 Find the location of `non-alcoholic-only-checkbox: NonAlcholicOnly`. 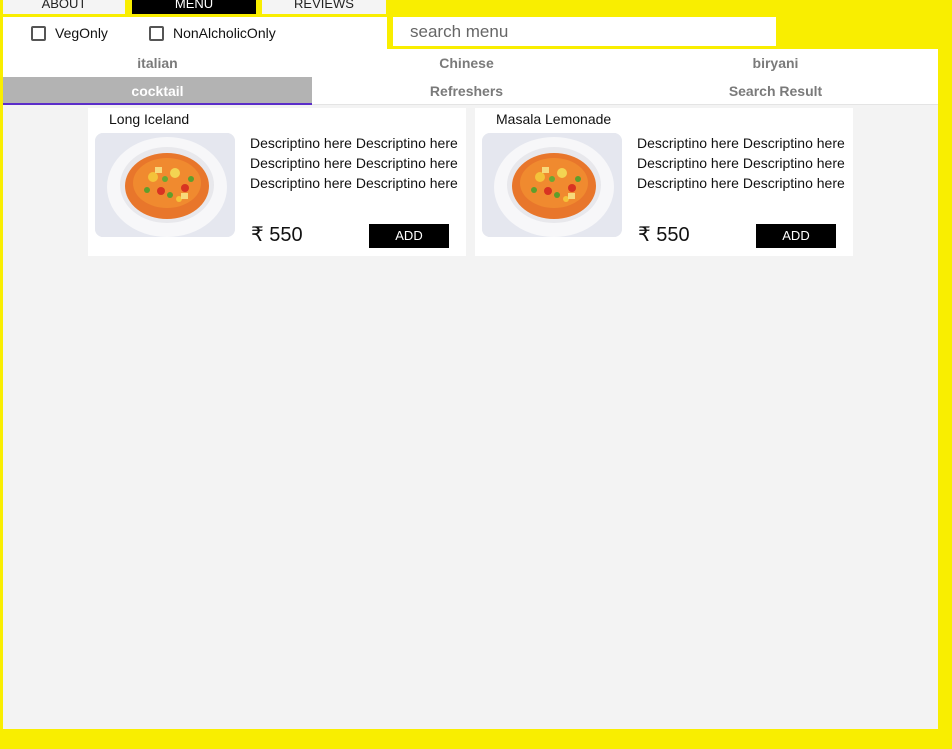

non-alcoholic-only-checkbox: NonAlcholicOnly is located at coordinates (212, 33).